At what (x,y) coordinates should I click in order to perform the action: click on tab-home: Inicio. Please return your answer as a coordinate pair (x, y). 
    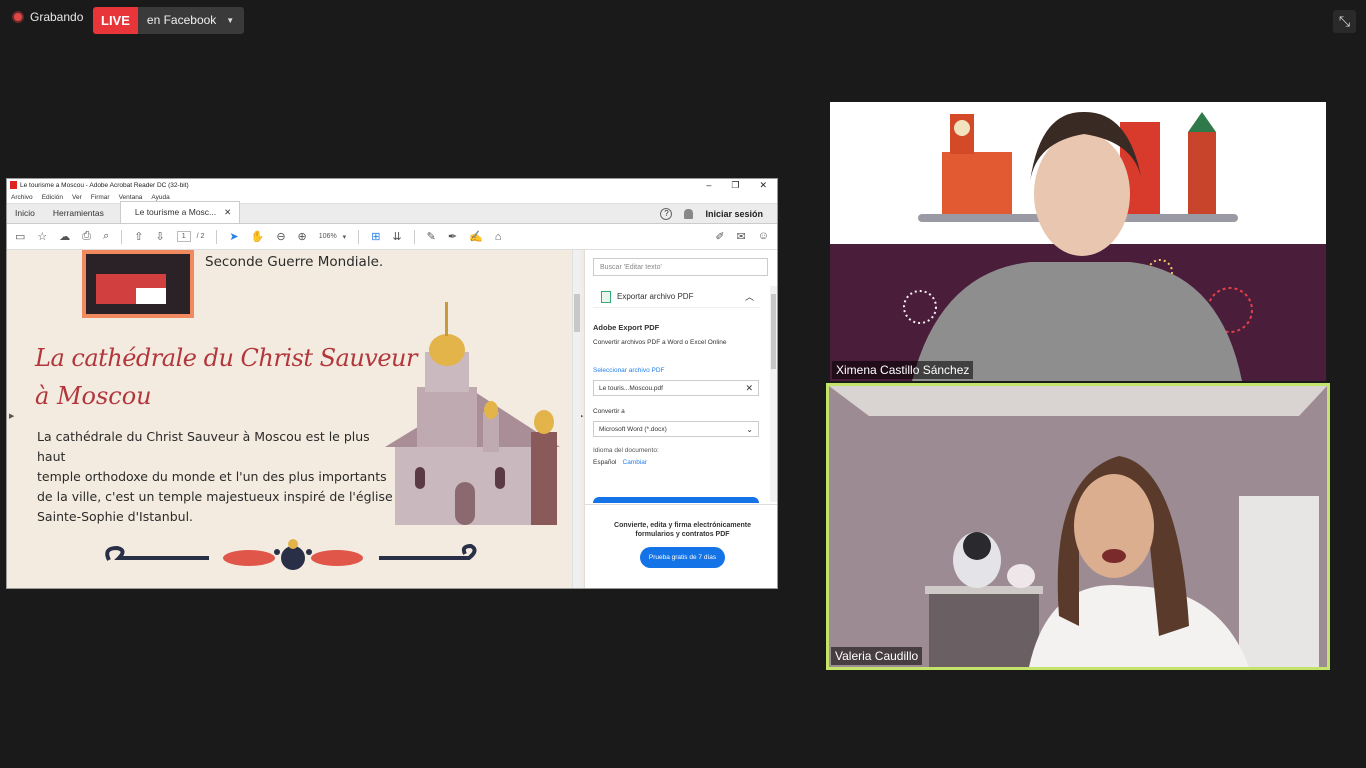
    Looking at the image, I should click on (26, 215).